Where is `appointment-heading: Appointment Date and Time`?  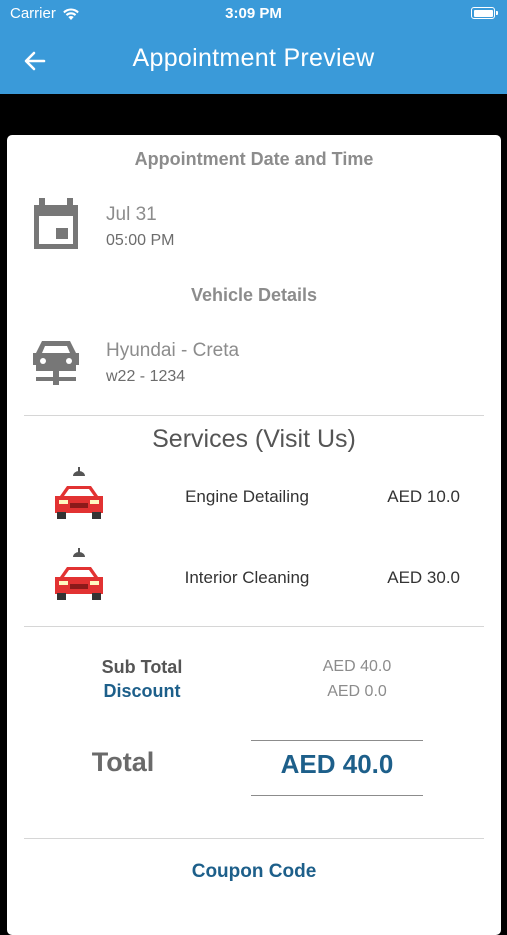
appointment-heading: Appointment Date and Time is located at coordinates (254, 159).